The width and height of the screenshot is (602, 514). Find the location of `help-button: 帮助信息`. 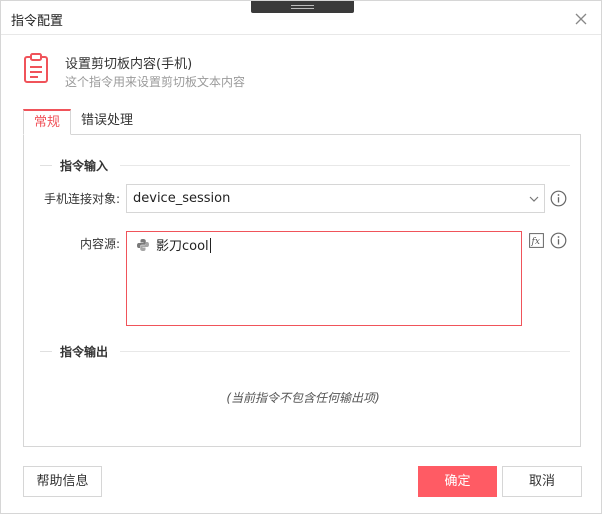

help-button: 帮助信息 is located at coordinates (62, 481).